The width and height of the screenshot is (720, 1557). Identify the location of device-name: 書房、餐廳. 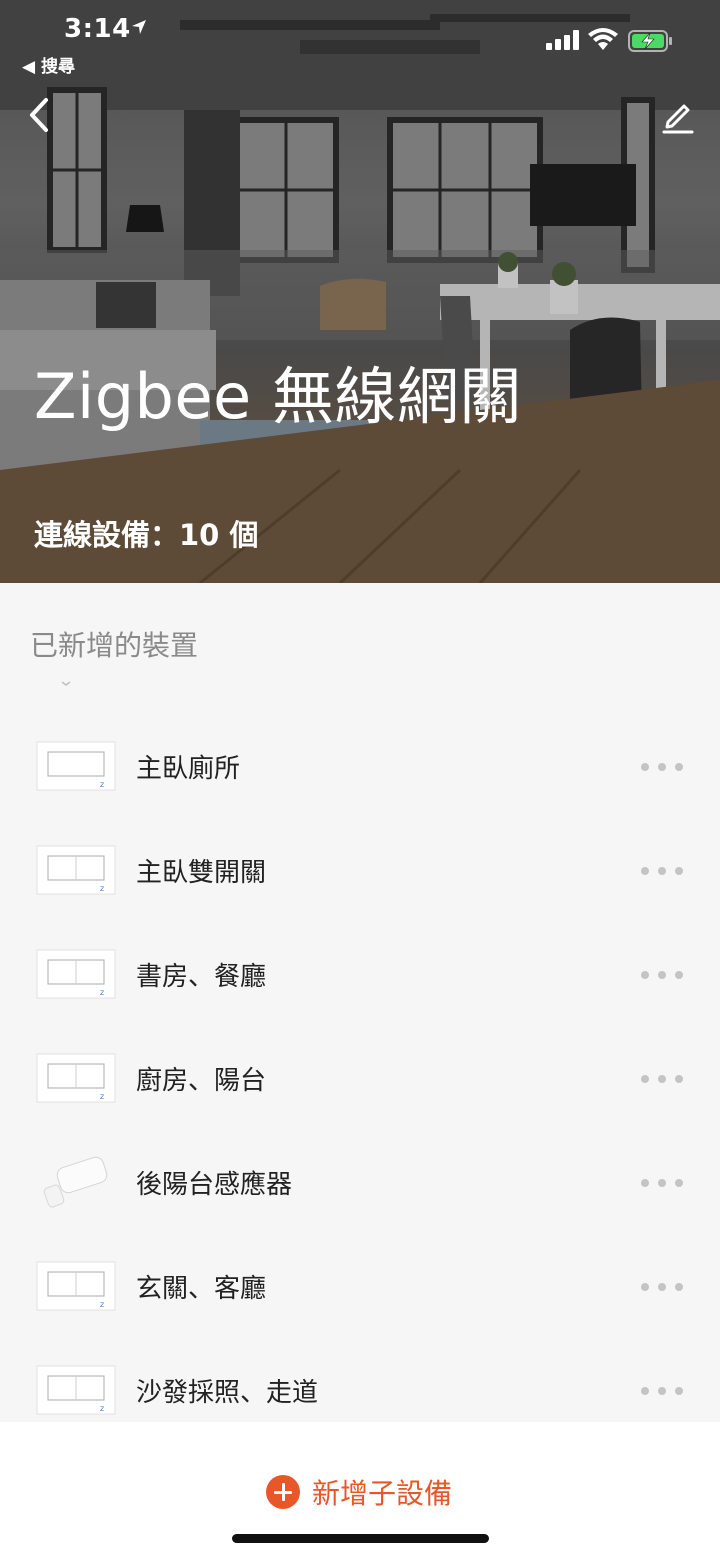
(201, 977).